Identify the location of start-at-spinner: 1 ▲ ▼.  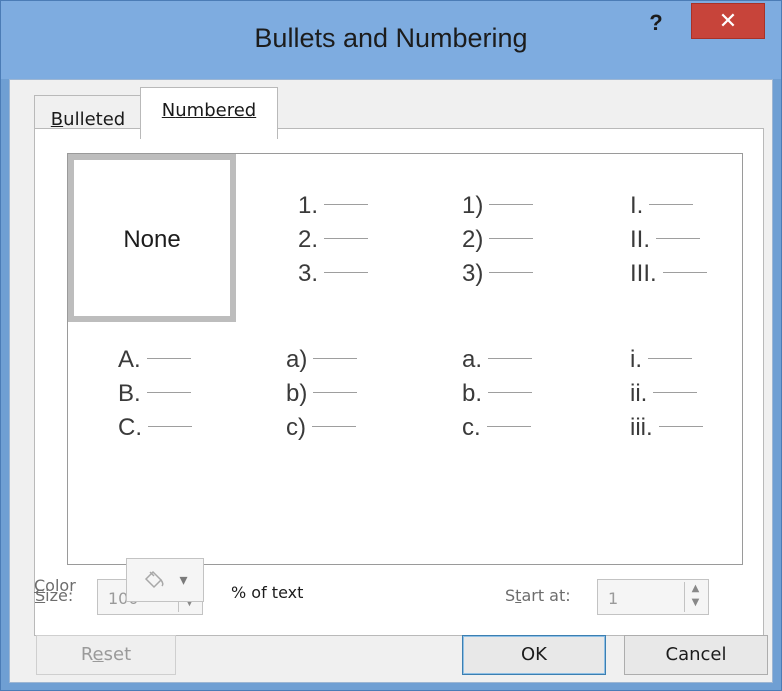
(653, 597).